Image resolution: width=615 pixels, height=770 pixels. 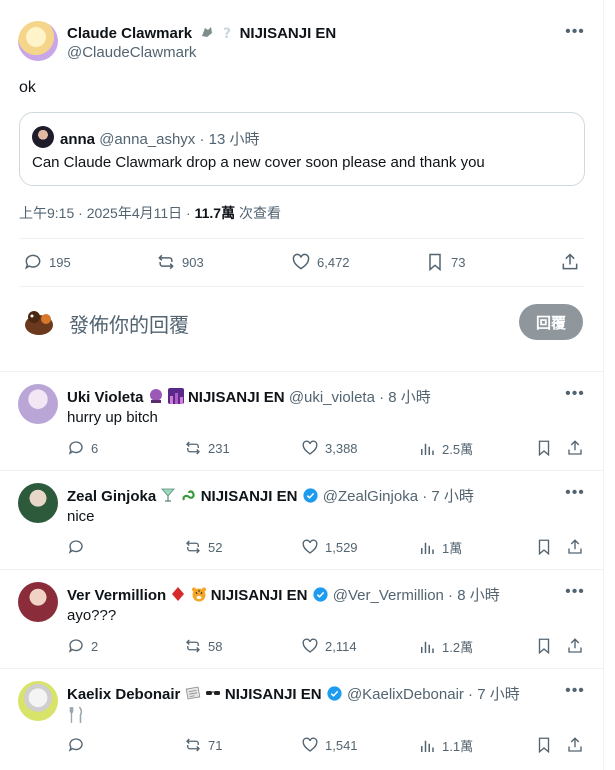 I want to click on verified-badge-icon, so click(x=310, y=495).